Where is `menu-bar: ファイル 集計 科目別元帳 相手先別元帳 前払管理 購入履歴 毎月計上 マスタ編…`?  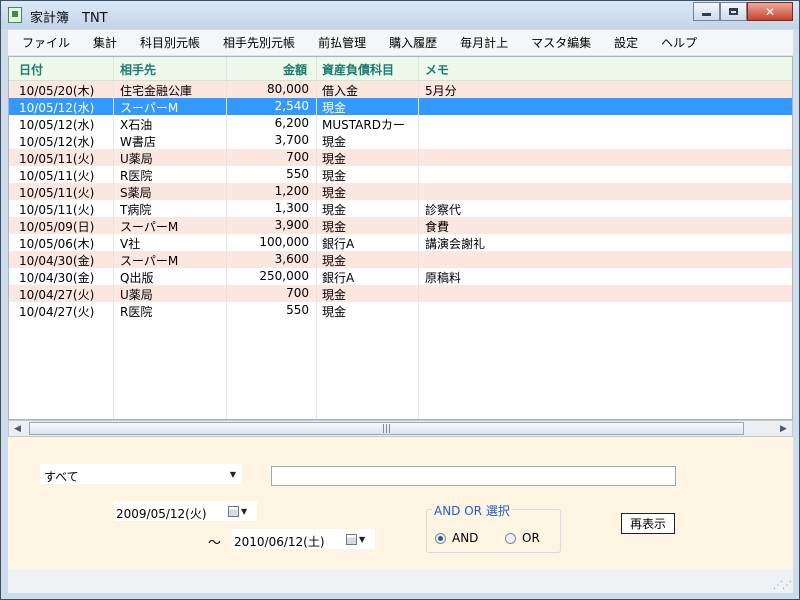
menu-bar: ファイル 集計 科目別元帳 相手先別元帳 前払管理 購入履歴 毎月計上 マスタ編… is located at coordinates (400, 43).